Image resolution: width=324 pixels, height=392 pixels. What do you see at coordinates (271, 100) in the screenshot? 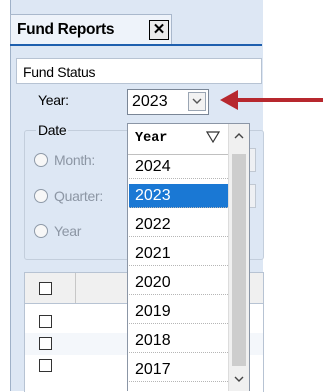
I see `red-arrow-icon` at bounding box center [271, 100].